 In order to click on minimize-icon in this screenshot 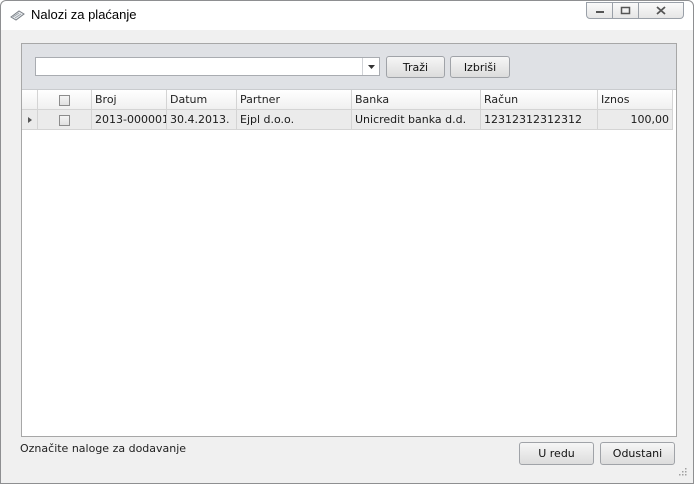, I will do `click(599, 11)`.